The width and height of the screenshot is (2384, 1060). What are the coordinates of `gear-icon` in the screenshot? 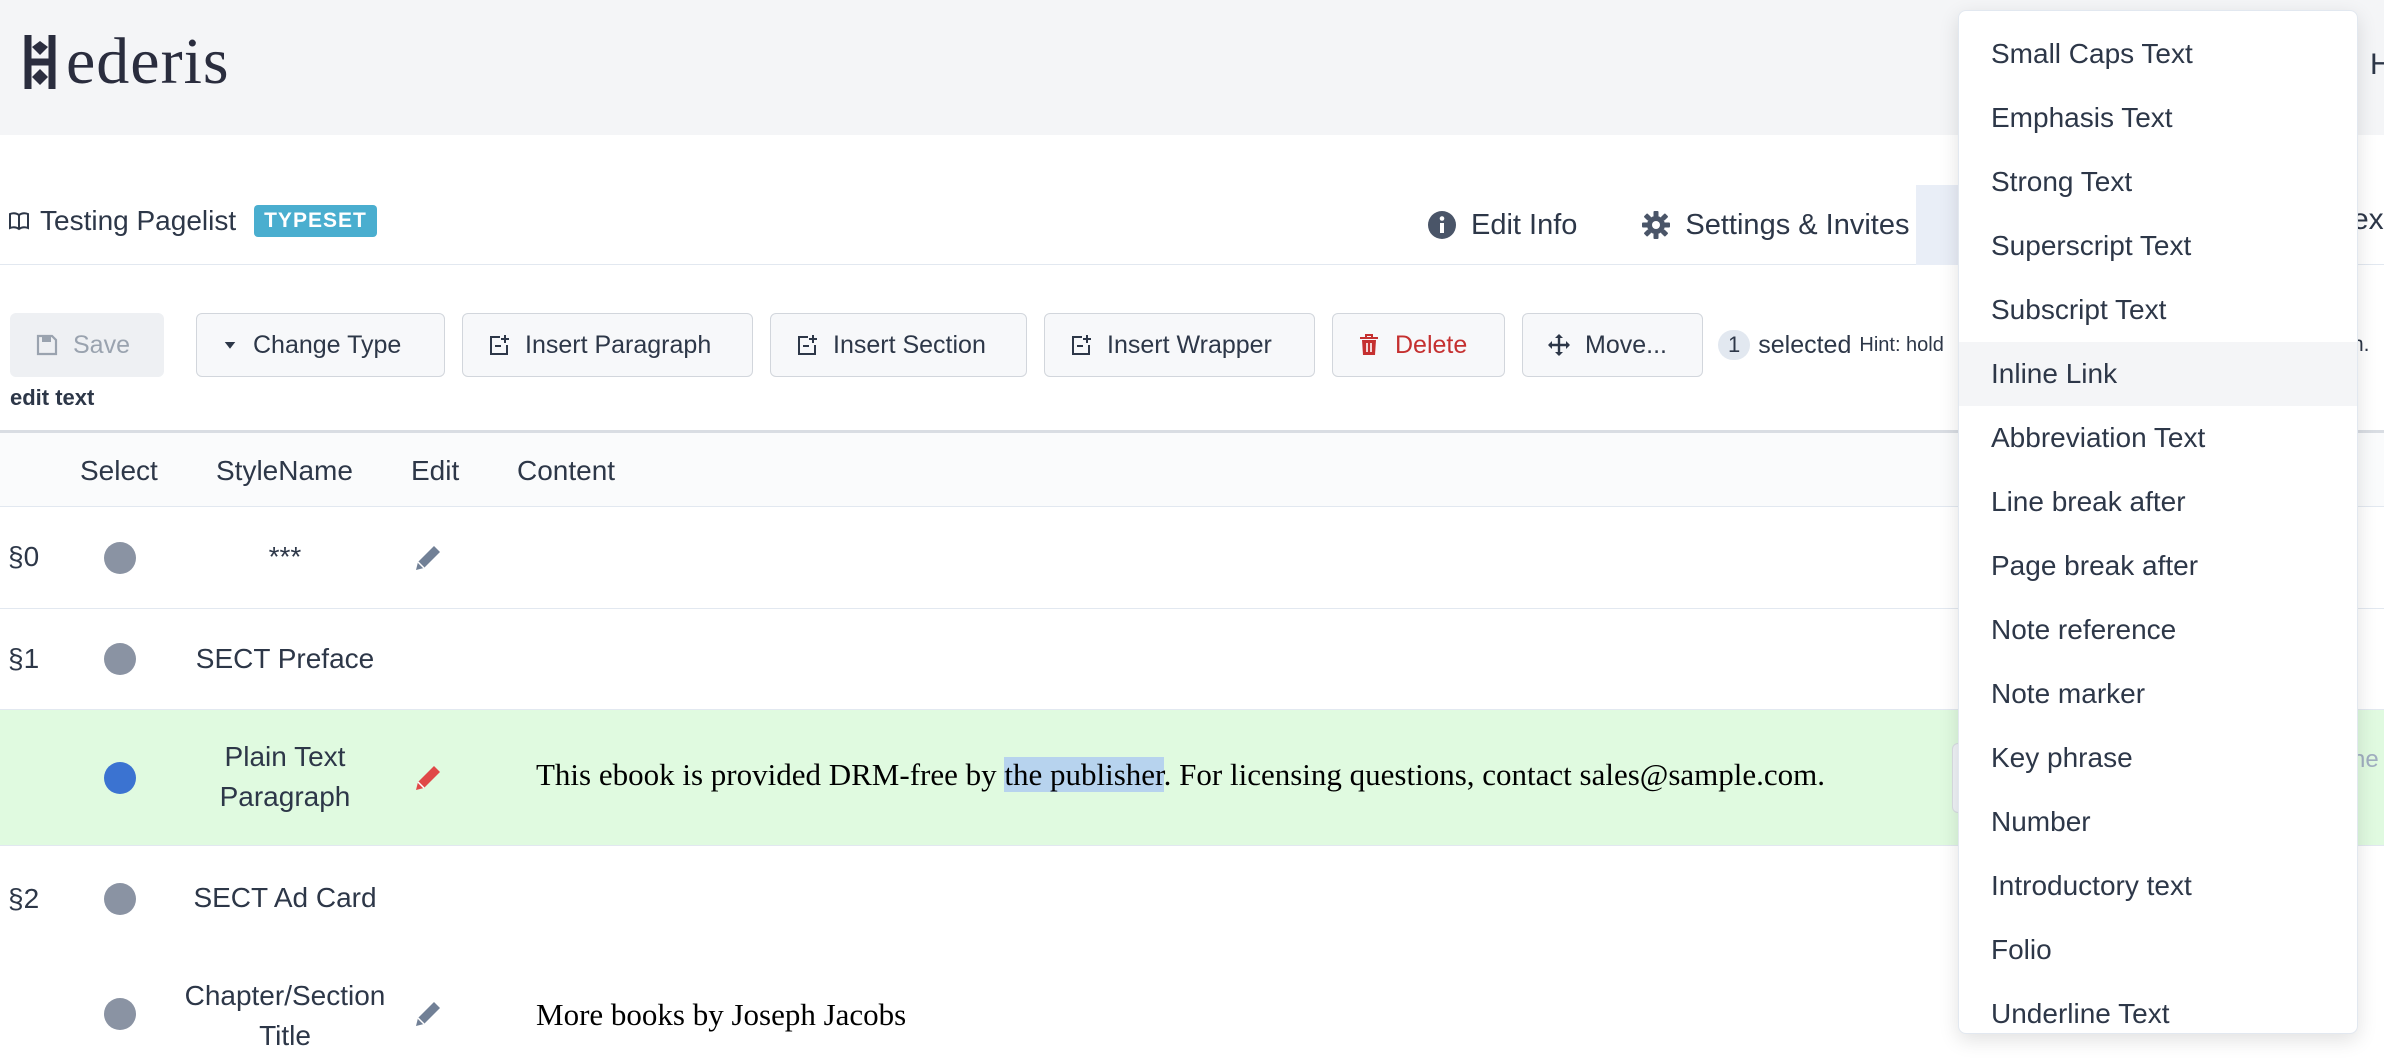 It's located at (1656, 225).